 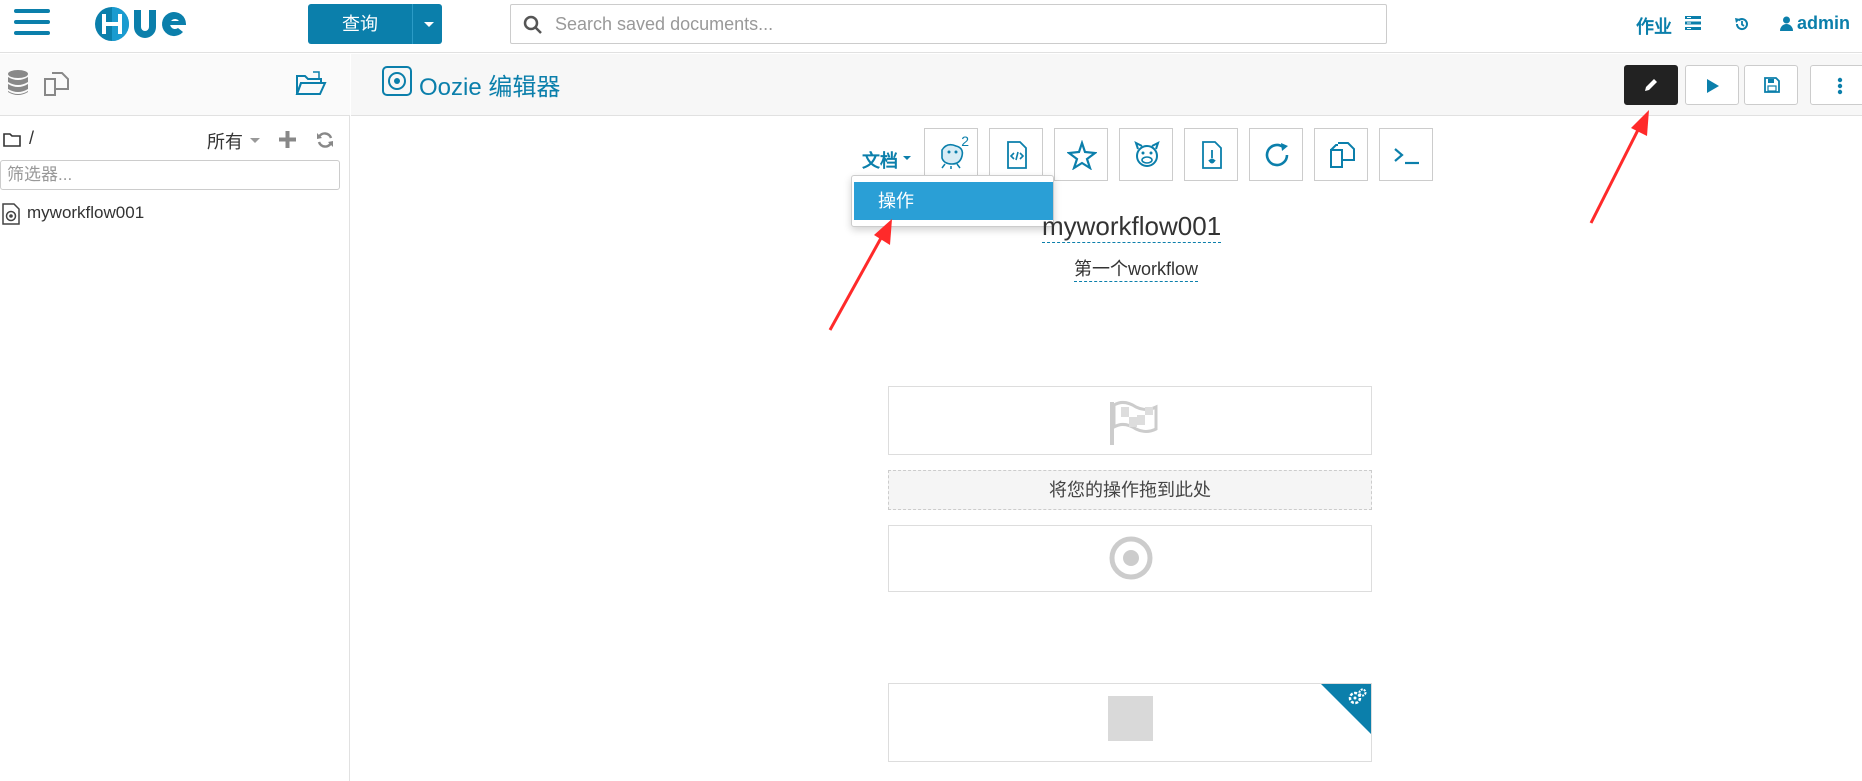 What do you see at coordinates (1130, 718) in the screenshot?
I see `stop-square-icon` at bounding box center [1130, 718].